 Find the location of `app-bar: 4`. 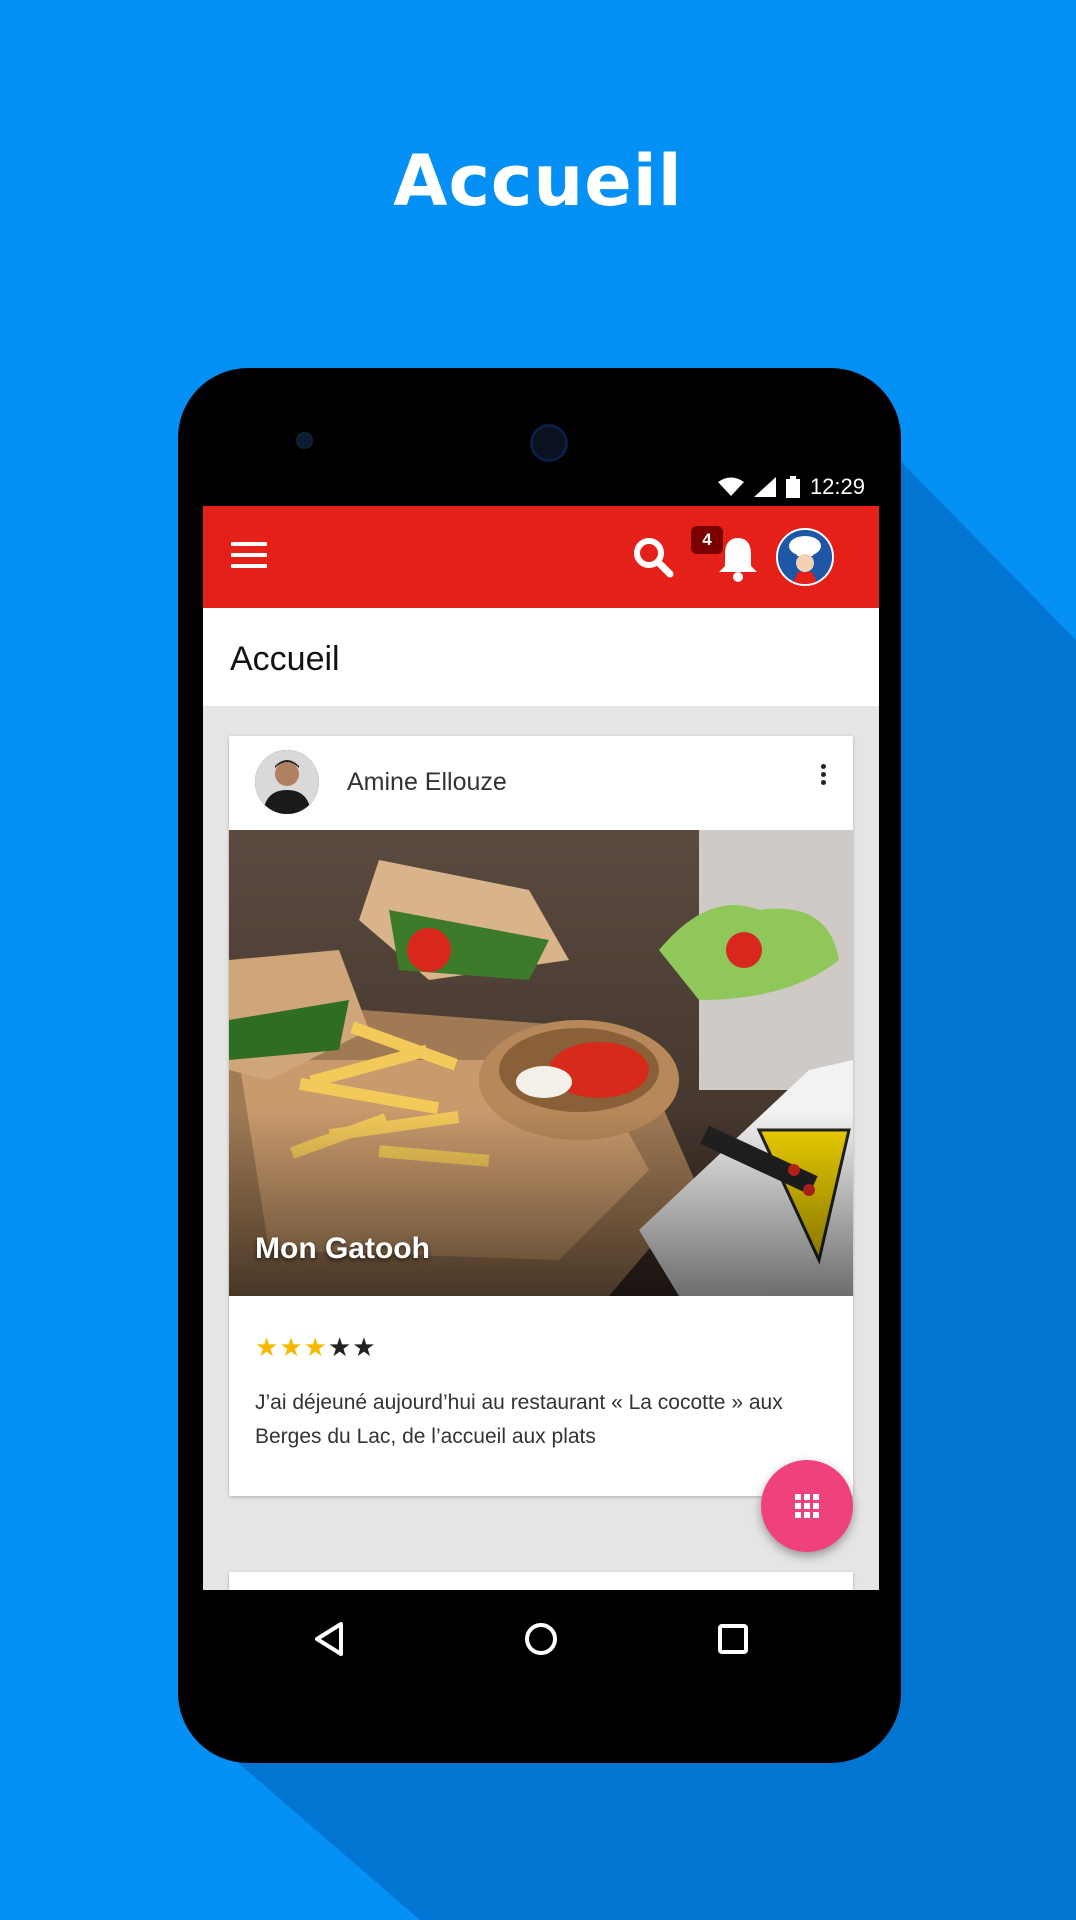

app-bar: 4 is located at coordinates (541, 557).